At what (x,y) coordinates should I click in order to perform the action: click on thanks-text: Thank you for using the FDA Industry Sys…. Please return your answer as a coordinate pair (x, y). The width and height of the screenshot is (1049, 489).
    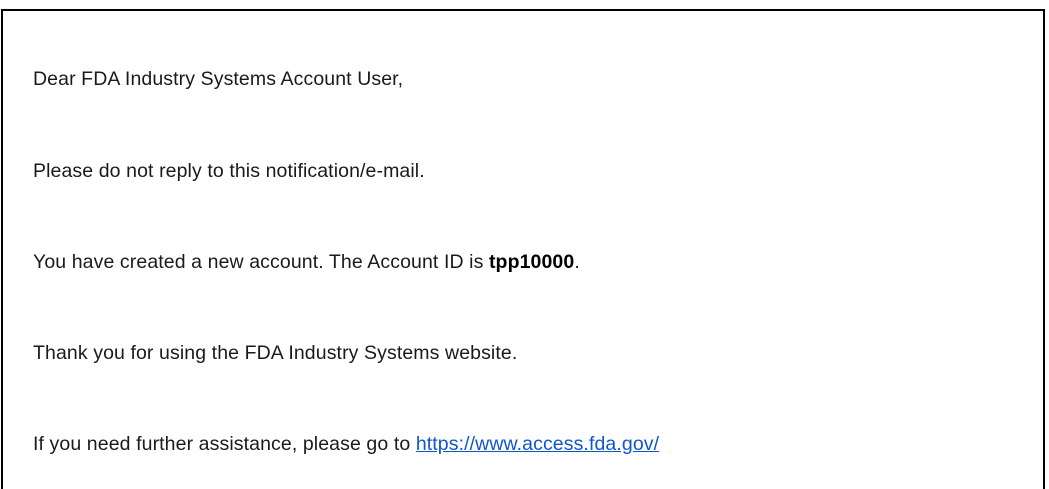
    Looking at the image, I should click on (275, 353).